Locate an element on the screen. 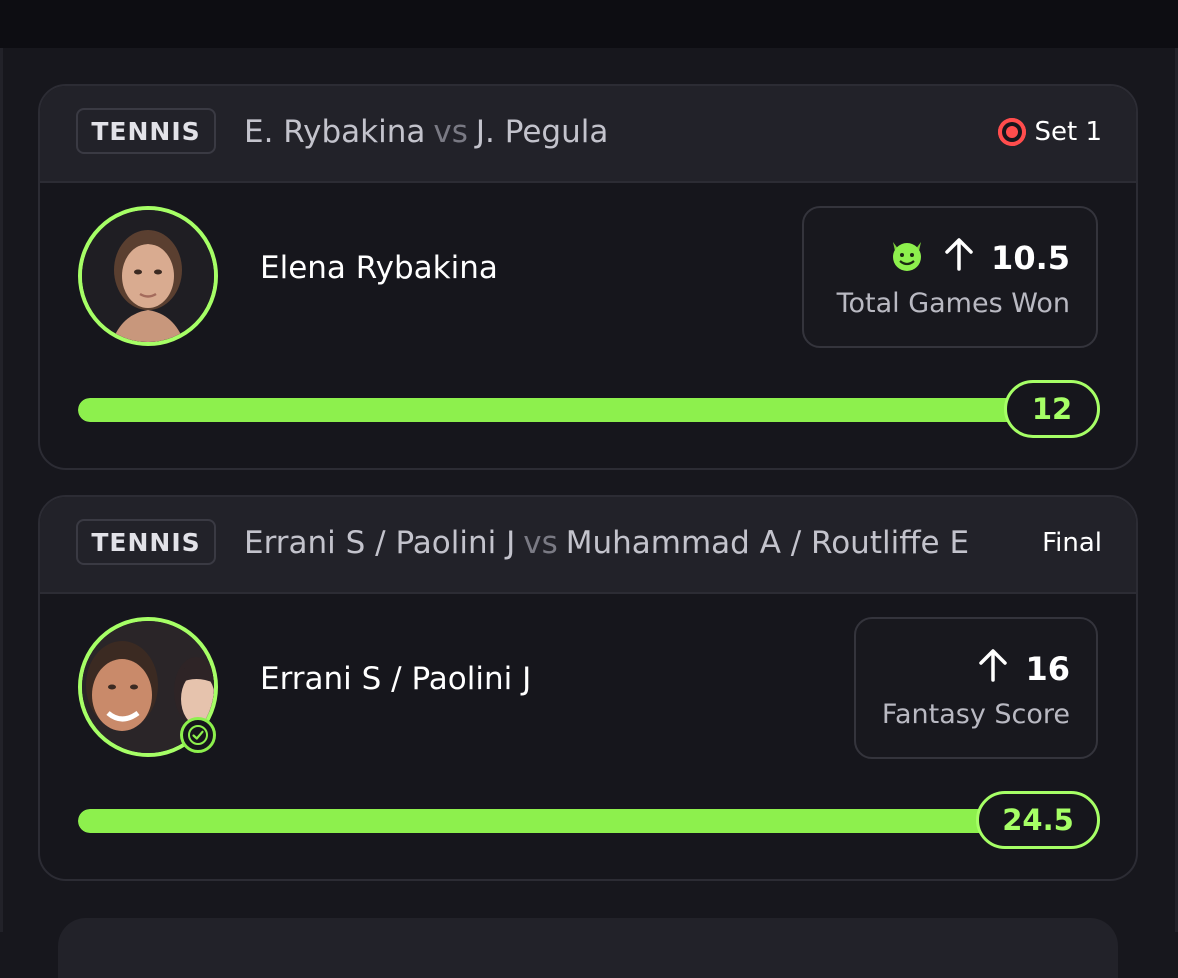 The image size is (1178, 978). status-label: Set 1 is located at coordinates (1068, 132).